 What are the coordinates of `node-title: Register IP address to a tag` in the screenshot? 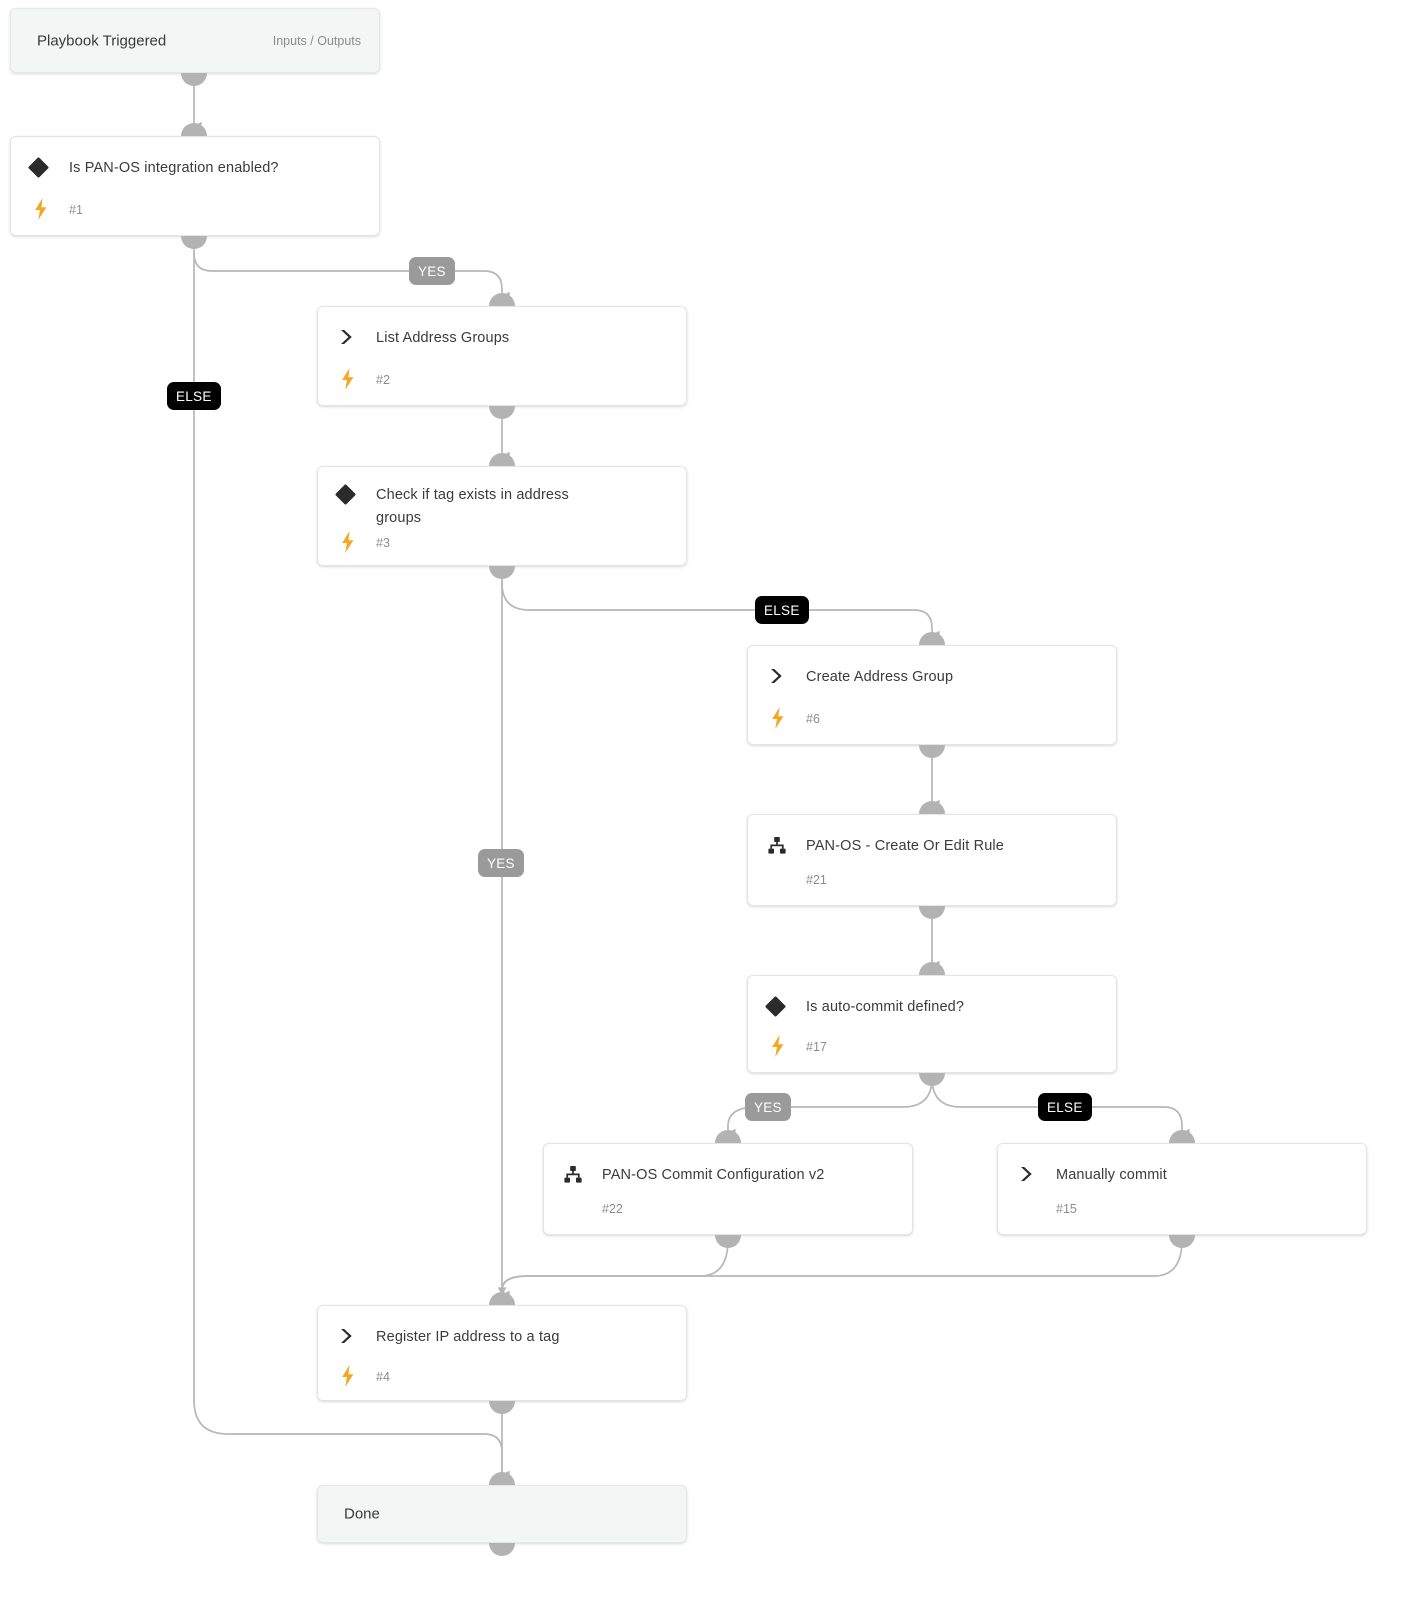 It's located at (468, 1337).